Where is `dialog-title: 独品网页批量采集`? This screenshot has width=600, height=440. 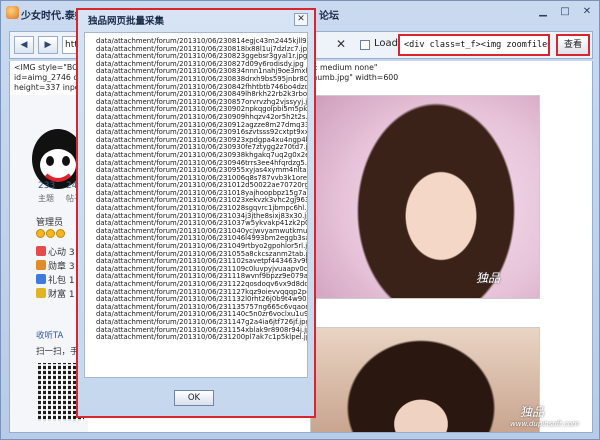 dialog-title: 独品网页批量采集 is located at coordinates (126, 21).